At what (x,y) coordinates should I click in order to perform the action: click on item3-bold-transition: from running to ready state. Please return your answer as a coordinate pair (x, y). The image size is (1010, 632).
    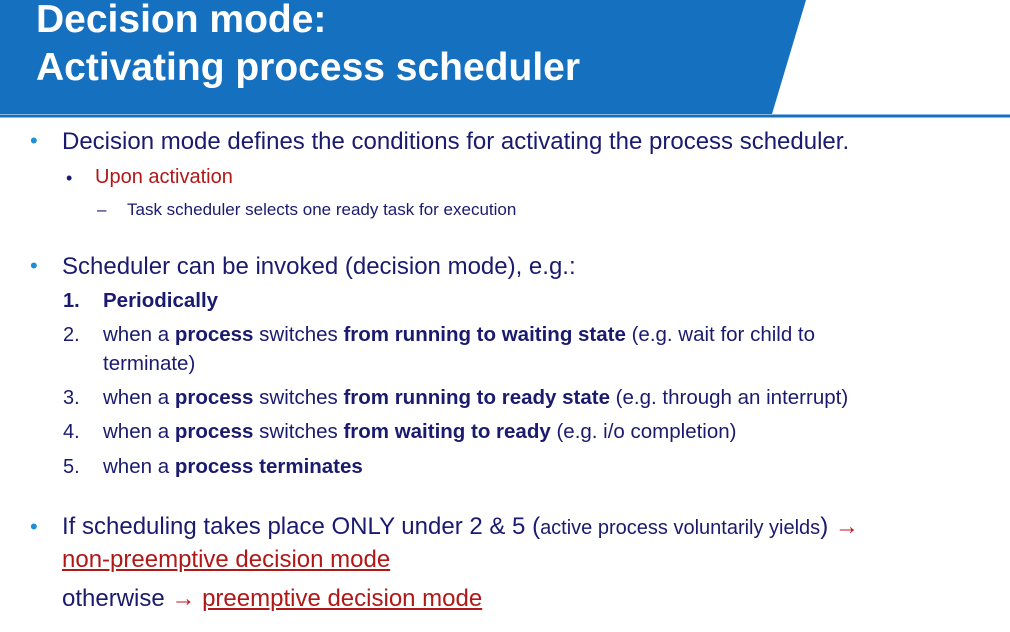
    Looking at the image, I should click on (476, 397).